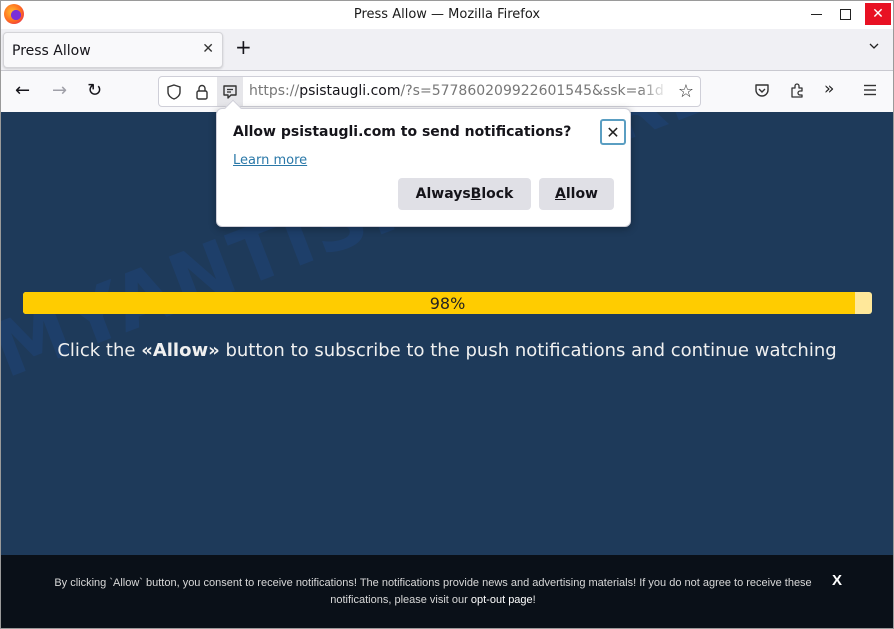 This screenshot has width=894, height=629. I want to click on window-title: Press Allow — Mozilla Firefox, so click(447, 14).